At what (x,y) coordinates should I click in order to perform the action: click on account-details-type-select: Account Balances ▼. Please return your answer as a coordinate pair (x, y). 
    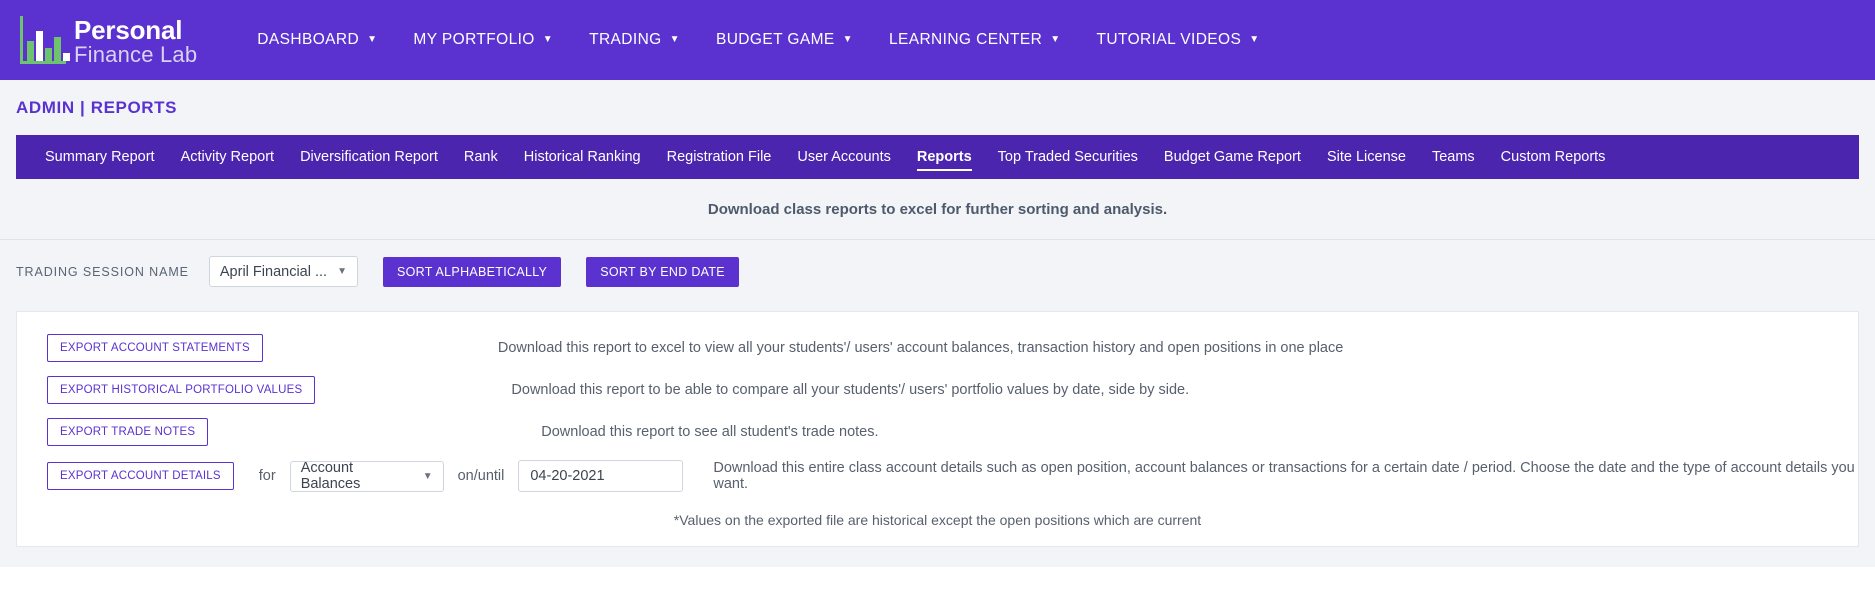
    Looking at the image, I should click on (366, 476).